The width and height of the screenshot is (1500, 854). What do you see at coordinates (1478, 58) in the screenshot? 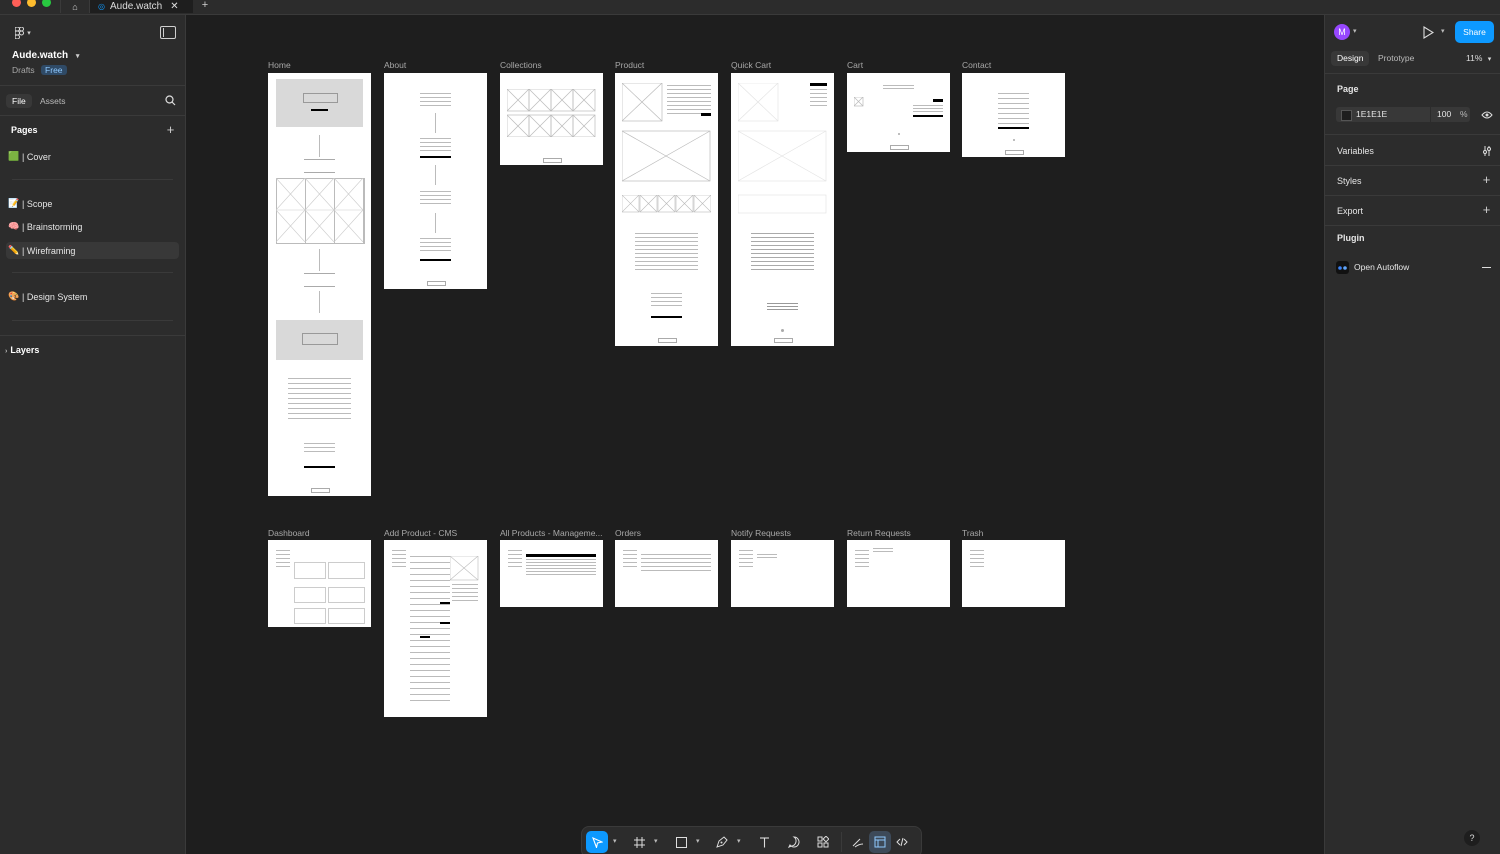
I see `zoom-level: 11% ▾` at bounding box center [1478, 58].